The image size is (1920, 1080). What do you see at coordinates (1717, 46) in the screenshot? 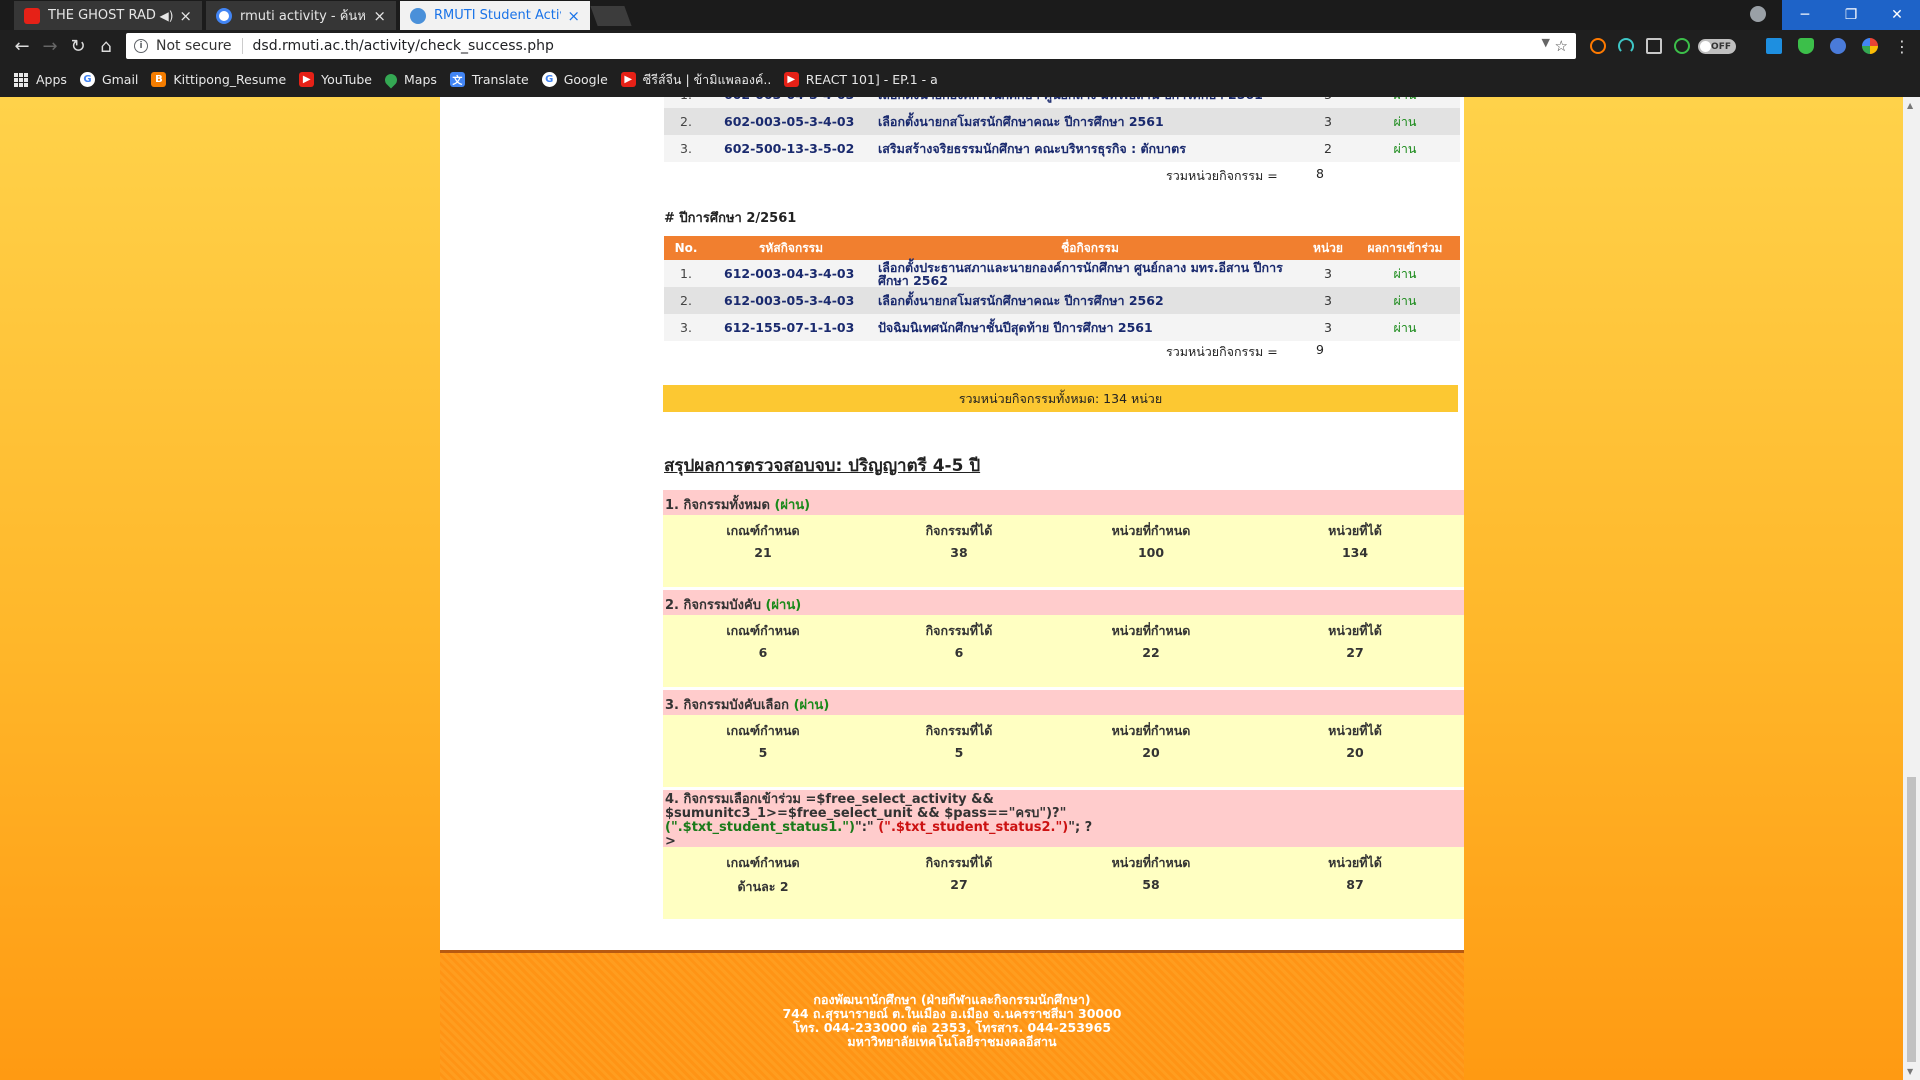
I see `extension-toggle: OFF` at bounding box center [1717, 46].